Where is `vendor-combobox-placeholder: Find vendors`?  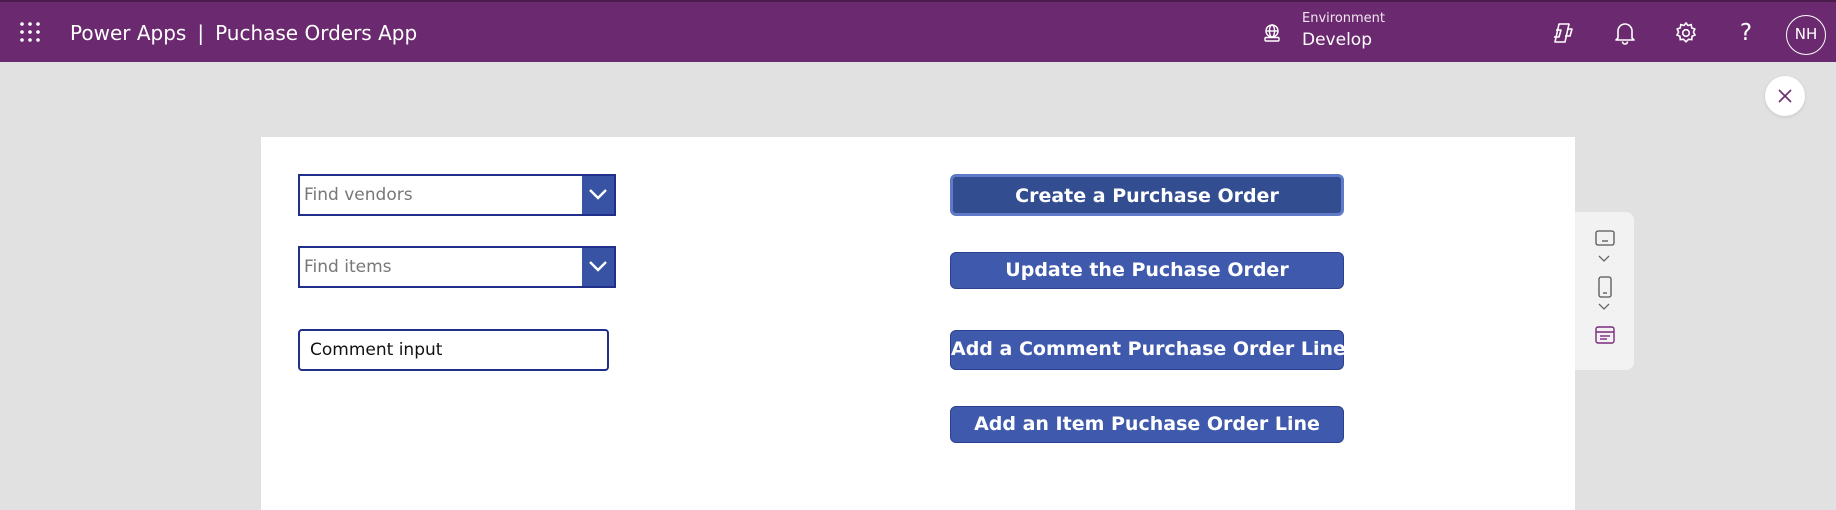 vendor-combobox-placeholder: Find vendors is located at coordinates (358, 195).